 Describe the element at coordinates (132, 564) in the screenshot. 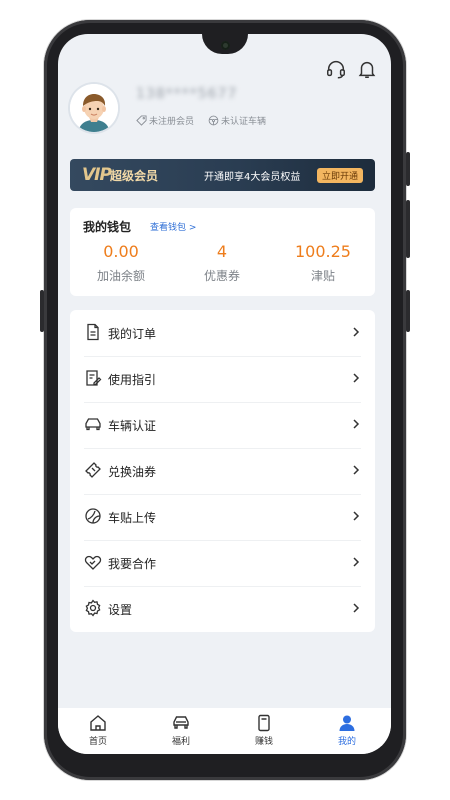

I see `menu-item-label: 我要合作` at that location.